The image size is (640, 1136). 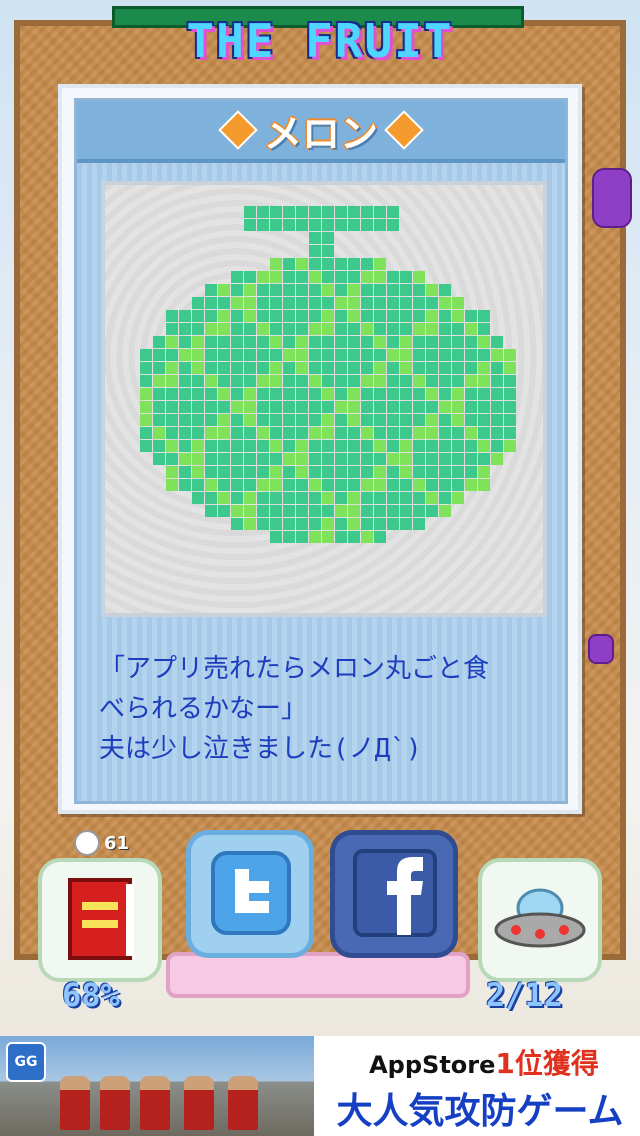 I want to click on collection-percent: 68%, so click(x=91, y=995).